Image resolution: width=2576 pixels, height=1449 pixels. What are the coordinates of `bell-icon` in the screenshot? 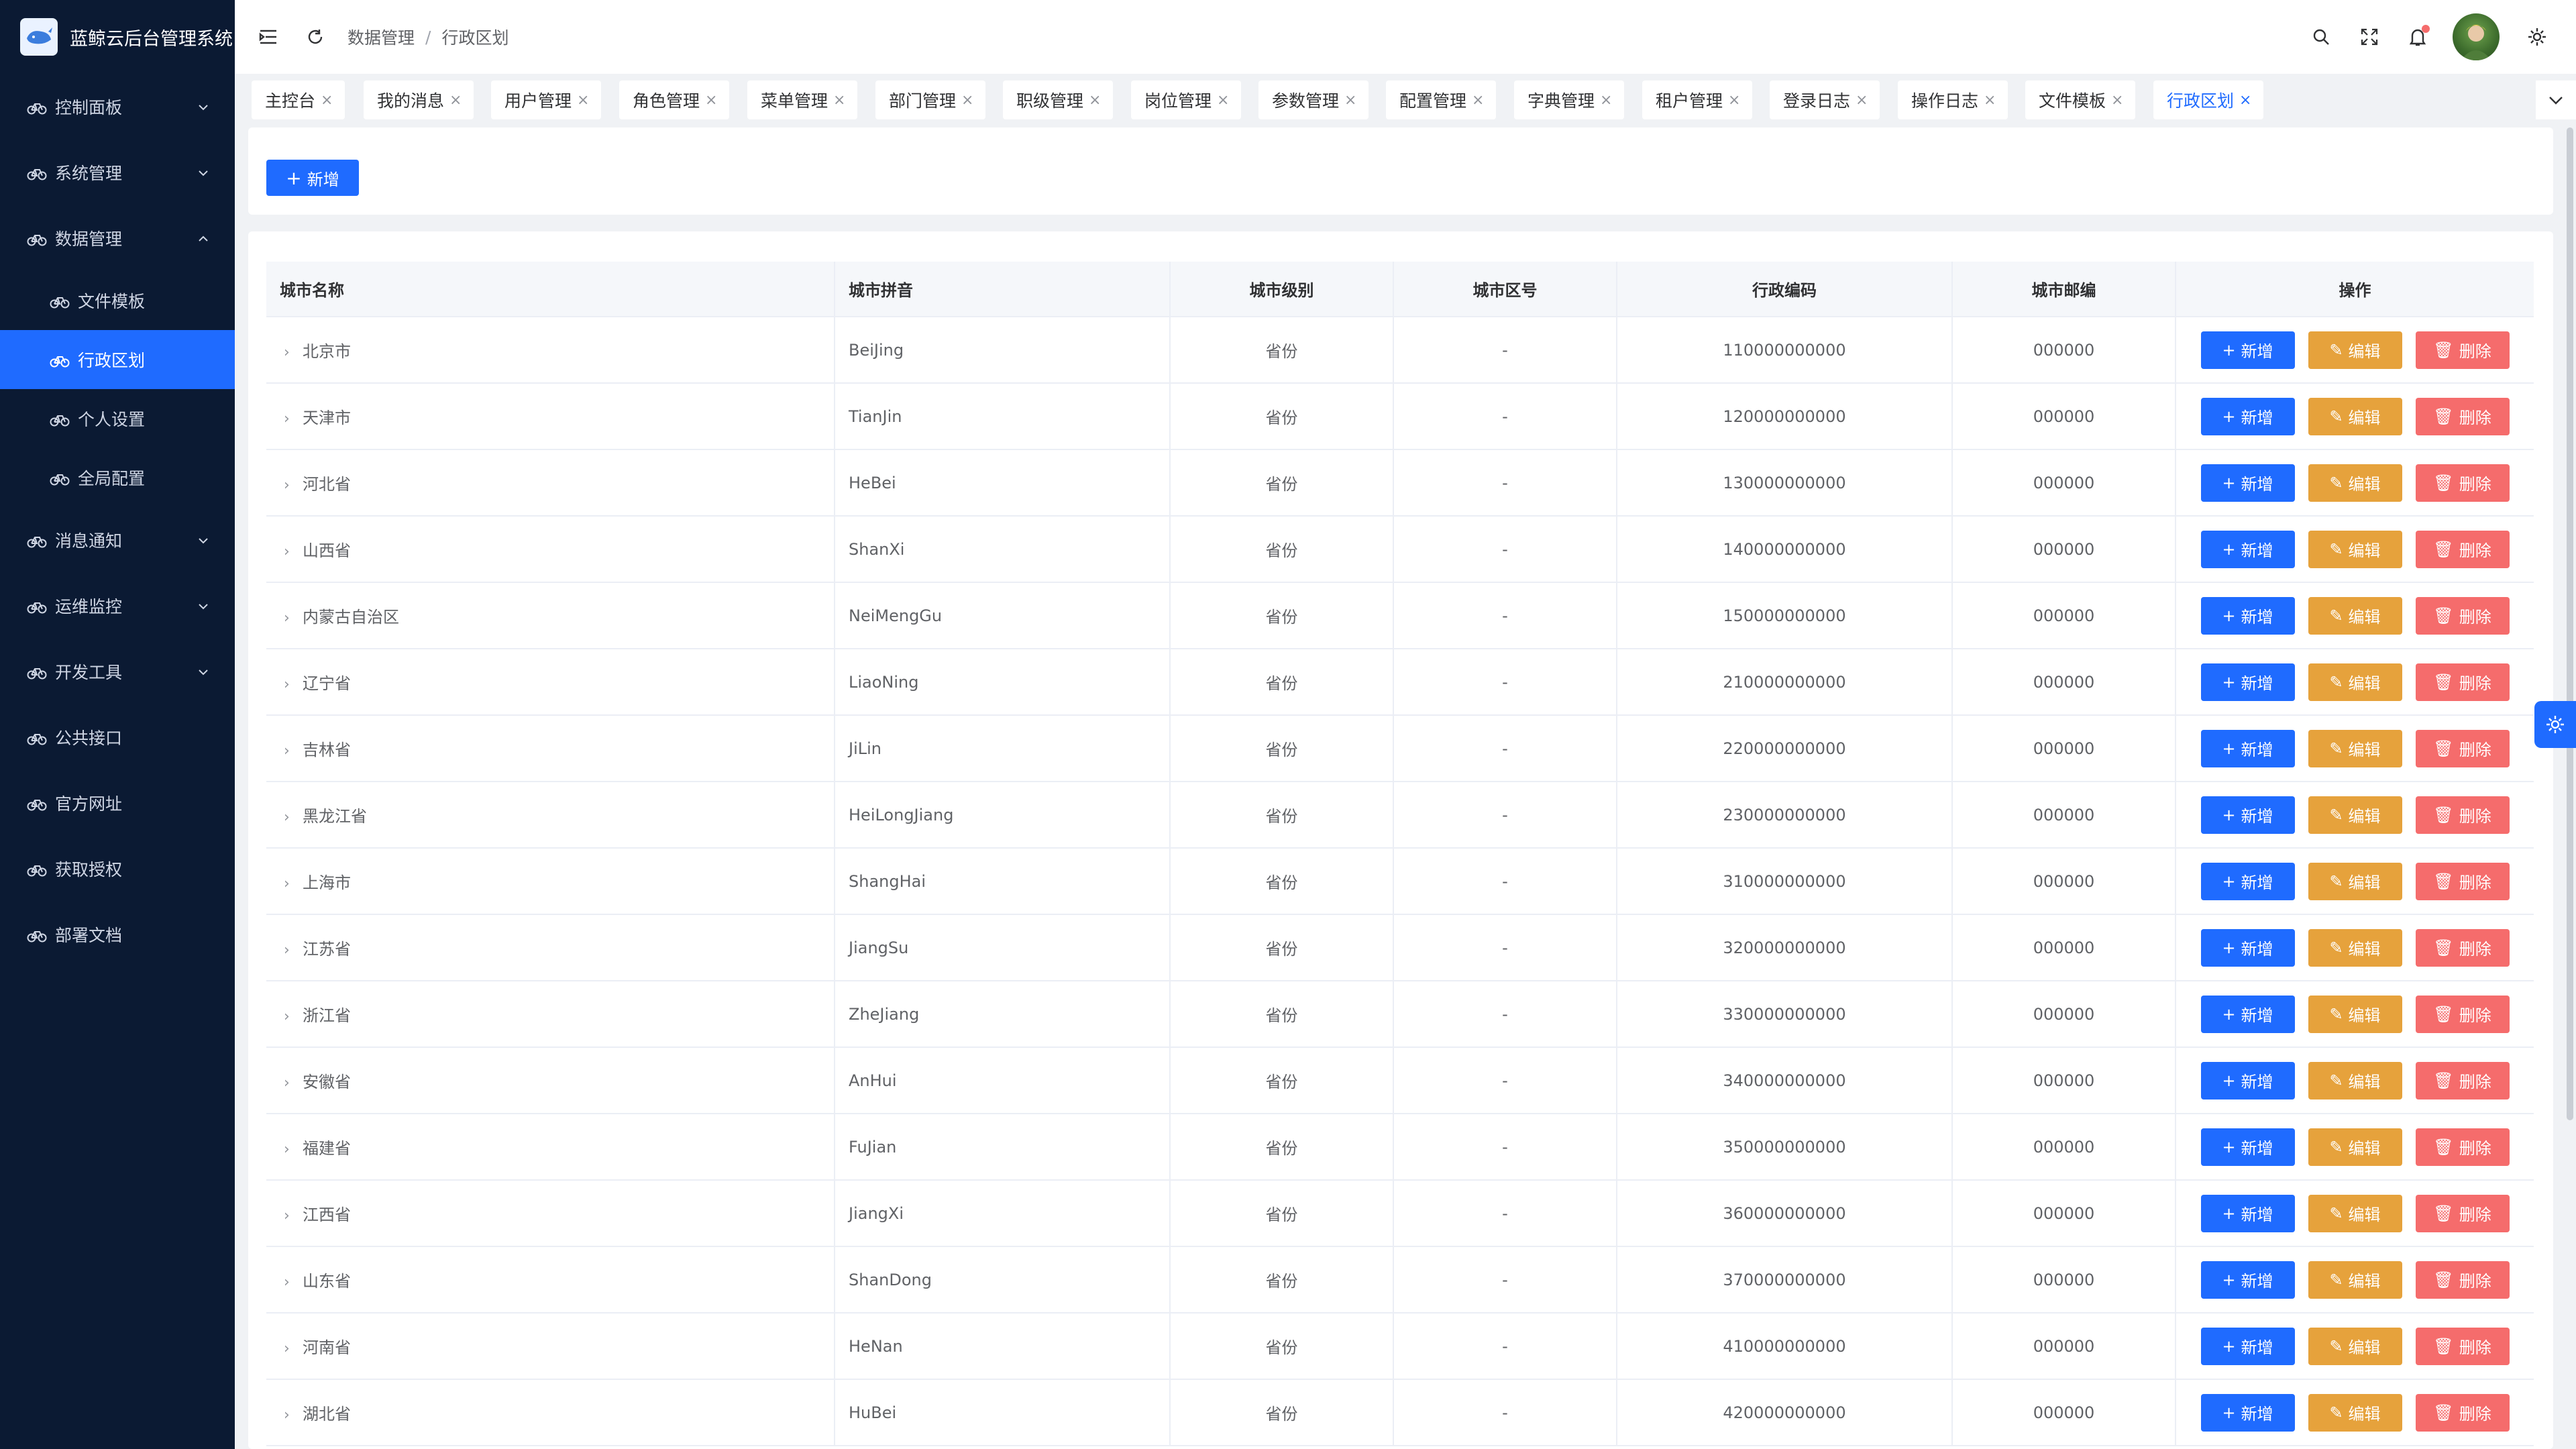 It's located at (2418, 37).